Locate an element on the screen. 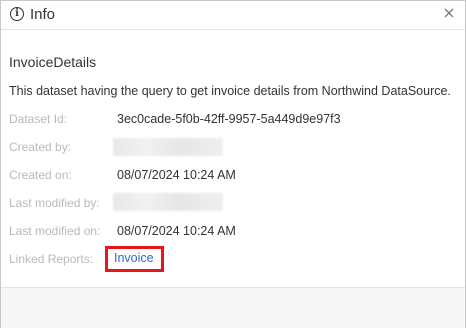 This screenshot has height=328, width=466. last-modified-by-label: Last modified by: is located at coordinates (54, 203).